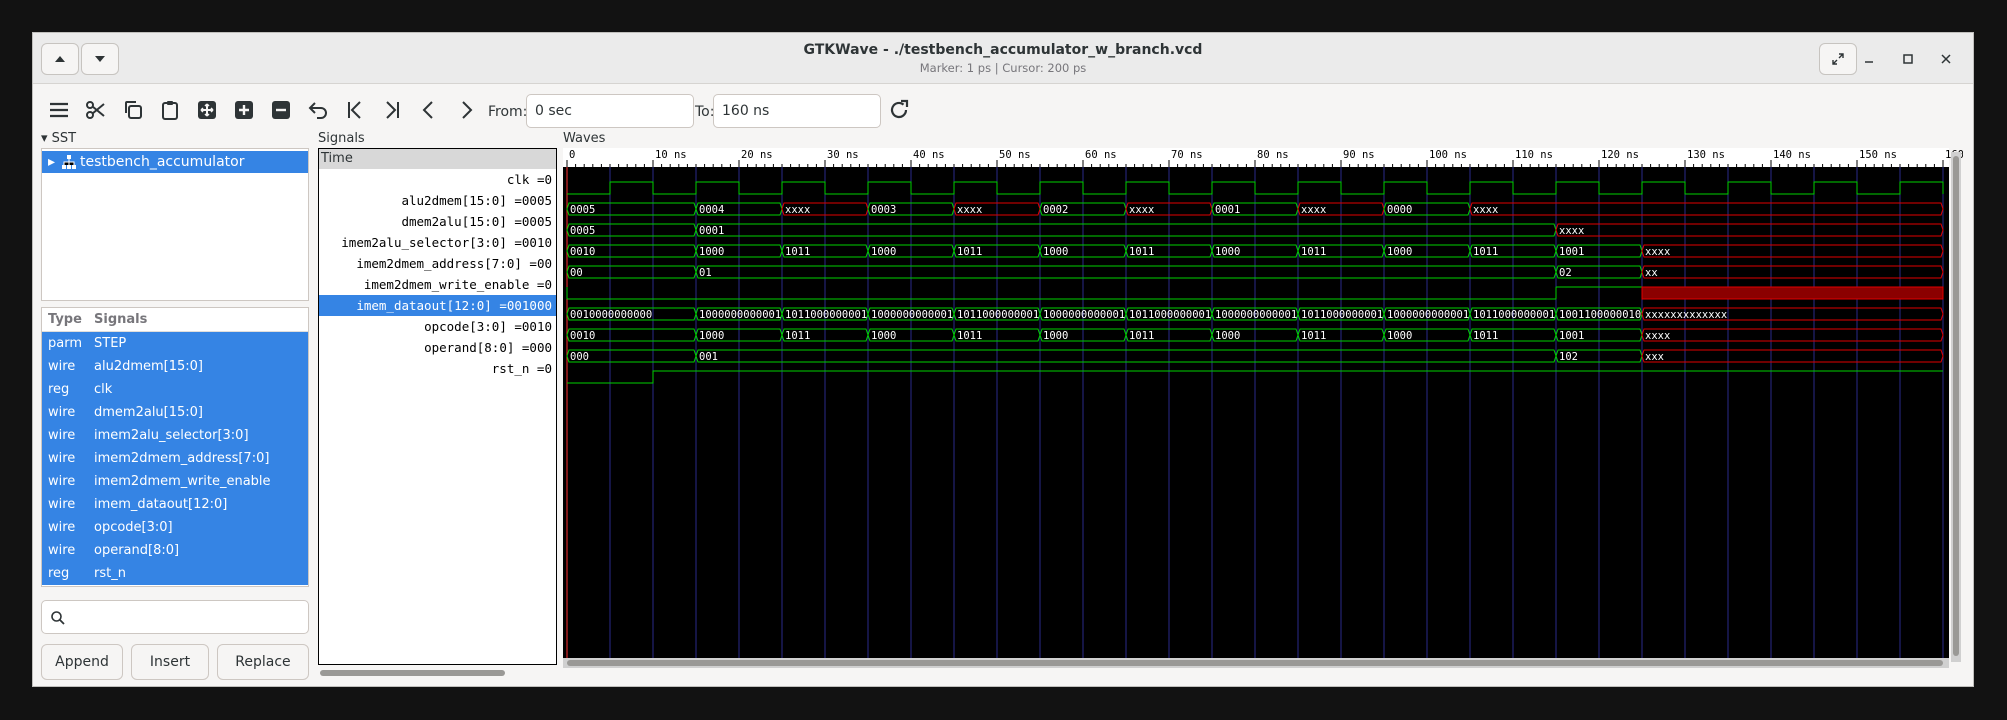 The image size is (2007, 720). I want to click on tree-item-testbench: ▸ testbench_accumulator, so click(175, 162).